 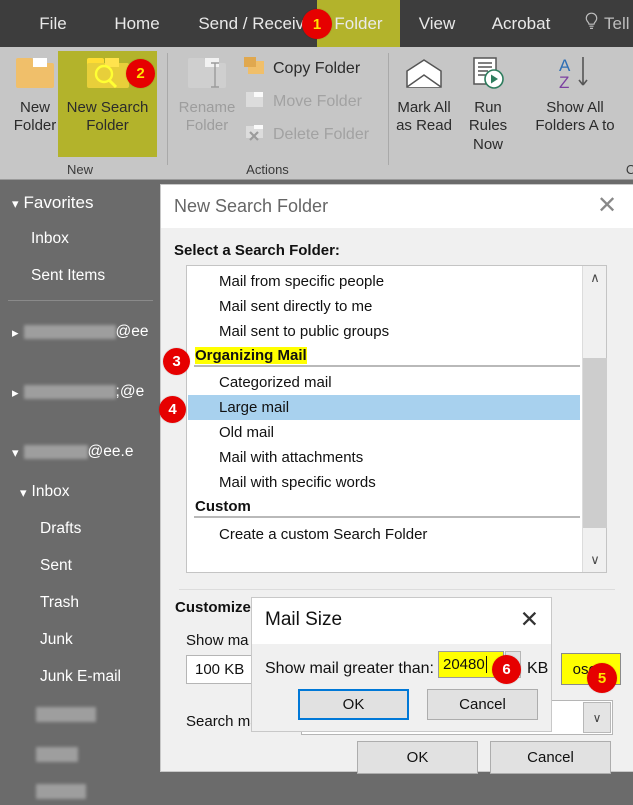 I want to click on list-item: Mail sent directly to me, so click(x=384, y=306).